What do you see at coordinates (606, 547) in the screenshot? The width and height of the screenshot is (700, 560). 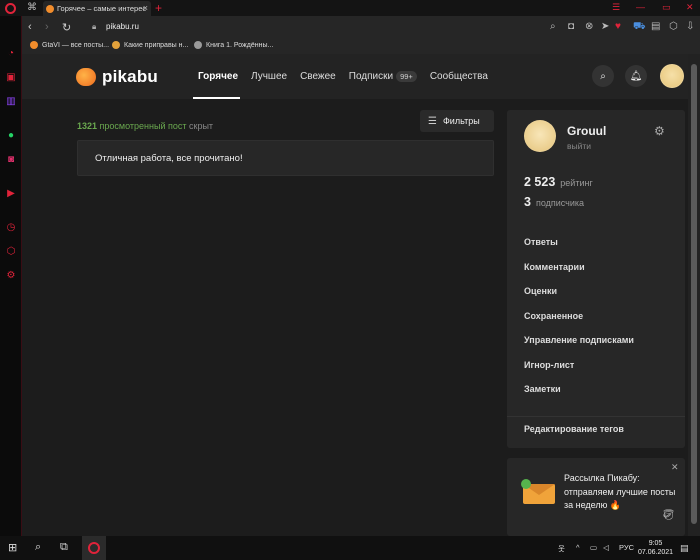 I see `volume-icon: ◁` at bounding box center [606, 547].